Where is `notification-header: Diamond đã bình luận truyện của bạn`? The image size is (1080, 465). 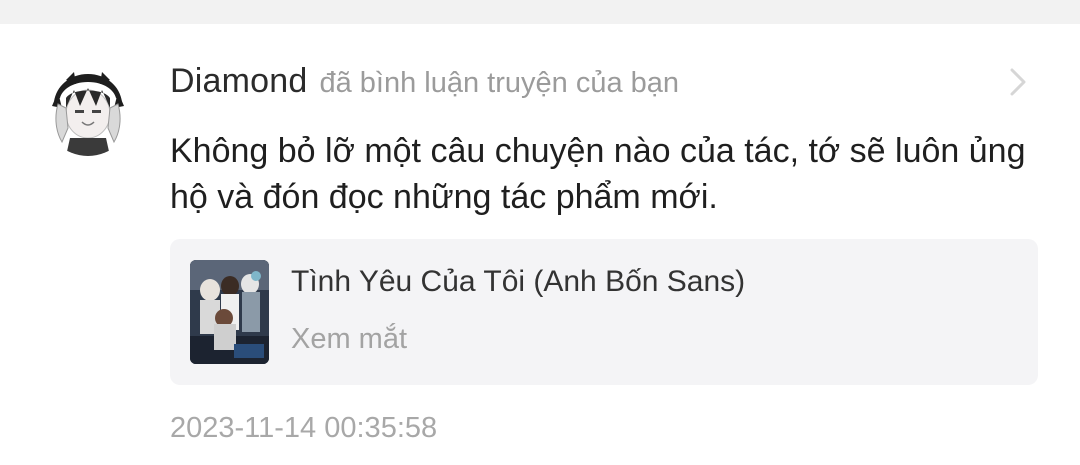
notification-header: Diamond đã bình luận truyện của bạn is located at coordinates (424, 84).